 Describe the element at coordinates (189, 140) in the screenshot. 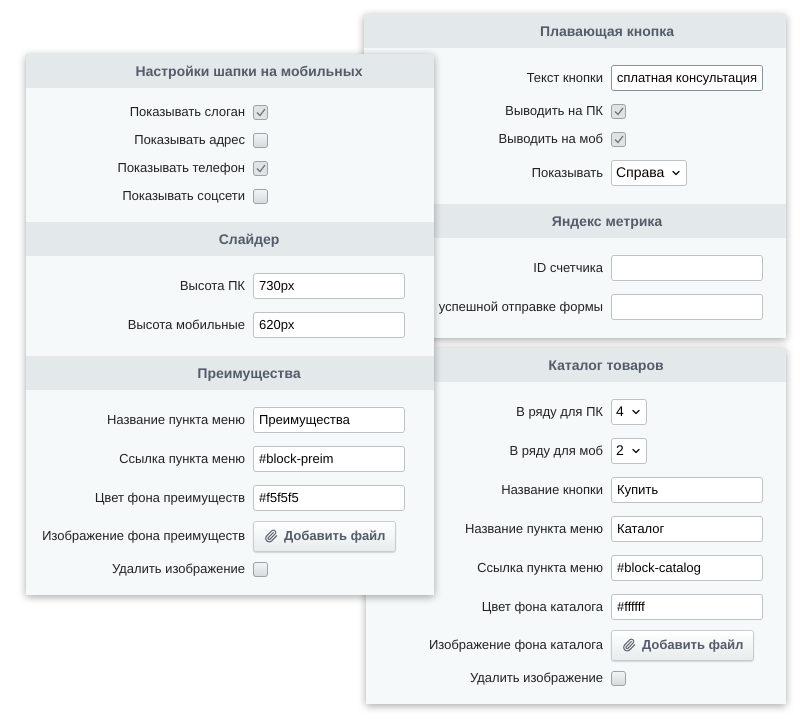

I see `field-label: Показывать адрес` at that location.